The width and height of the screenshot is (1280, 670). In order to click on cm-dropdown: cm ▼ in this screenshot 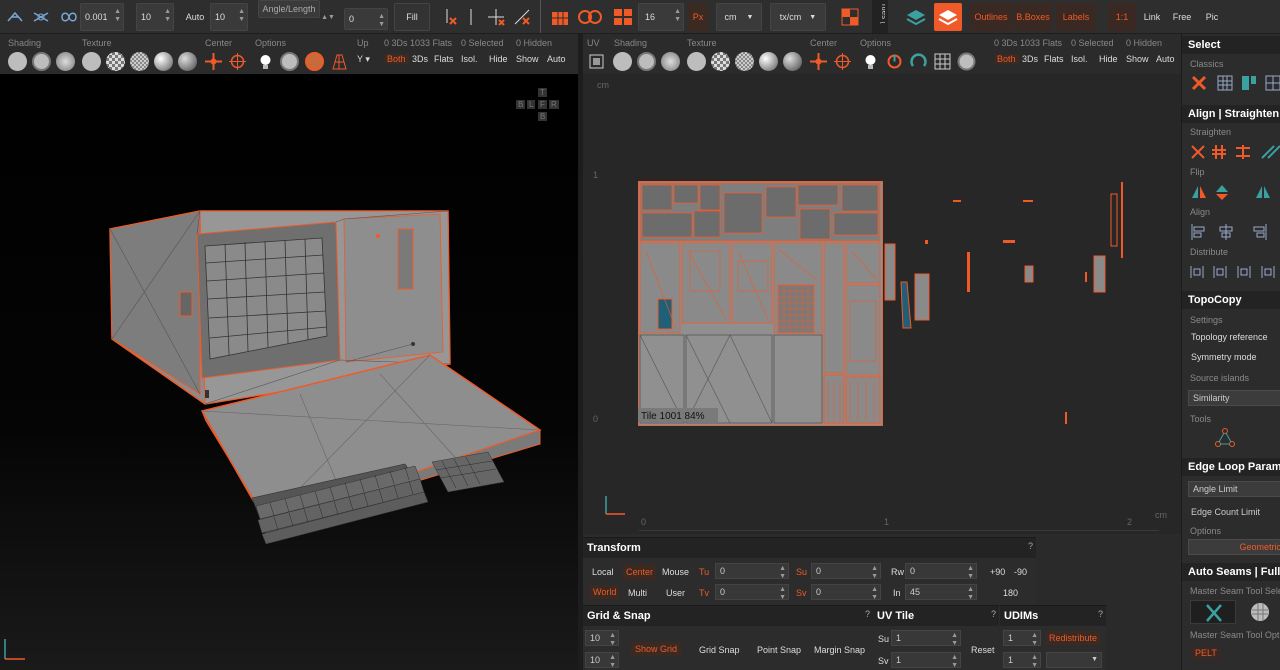, I will do `click(739, 17)`.